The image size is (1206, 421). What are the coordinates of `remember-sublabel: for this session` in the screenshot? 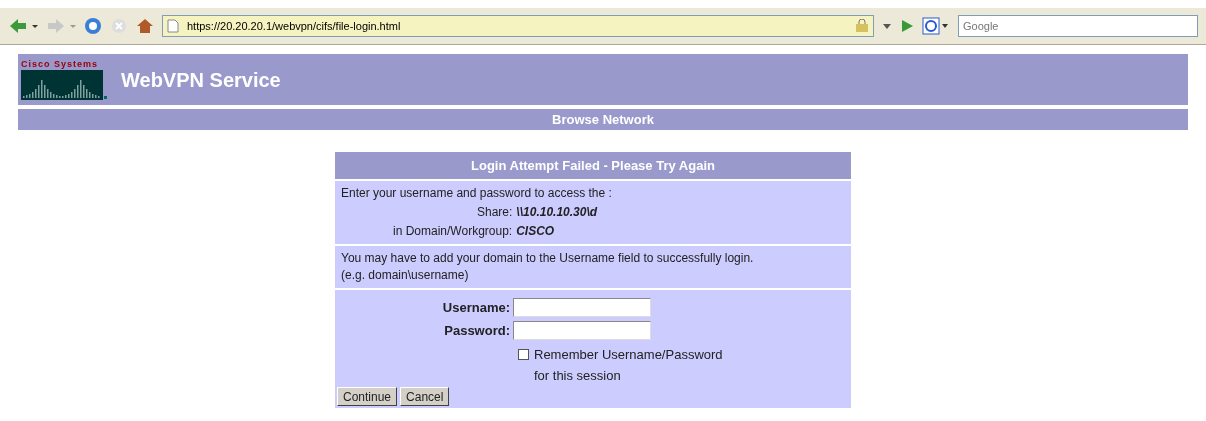 It's located at (577, 375).